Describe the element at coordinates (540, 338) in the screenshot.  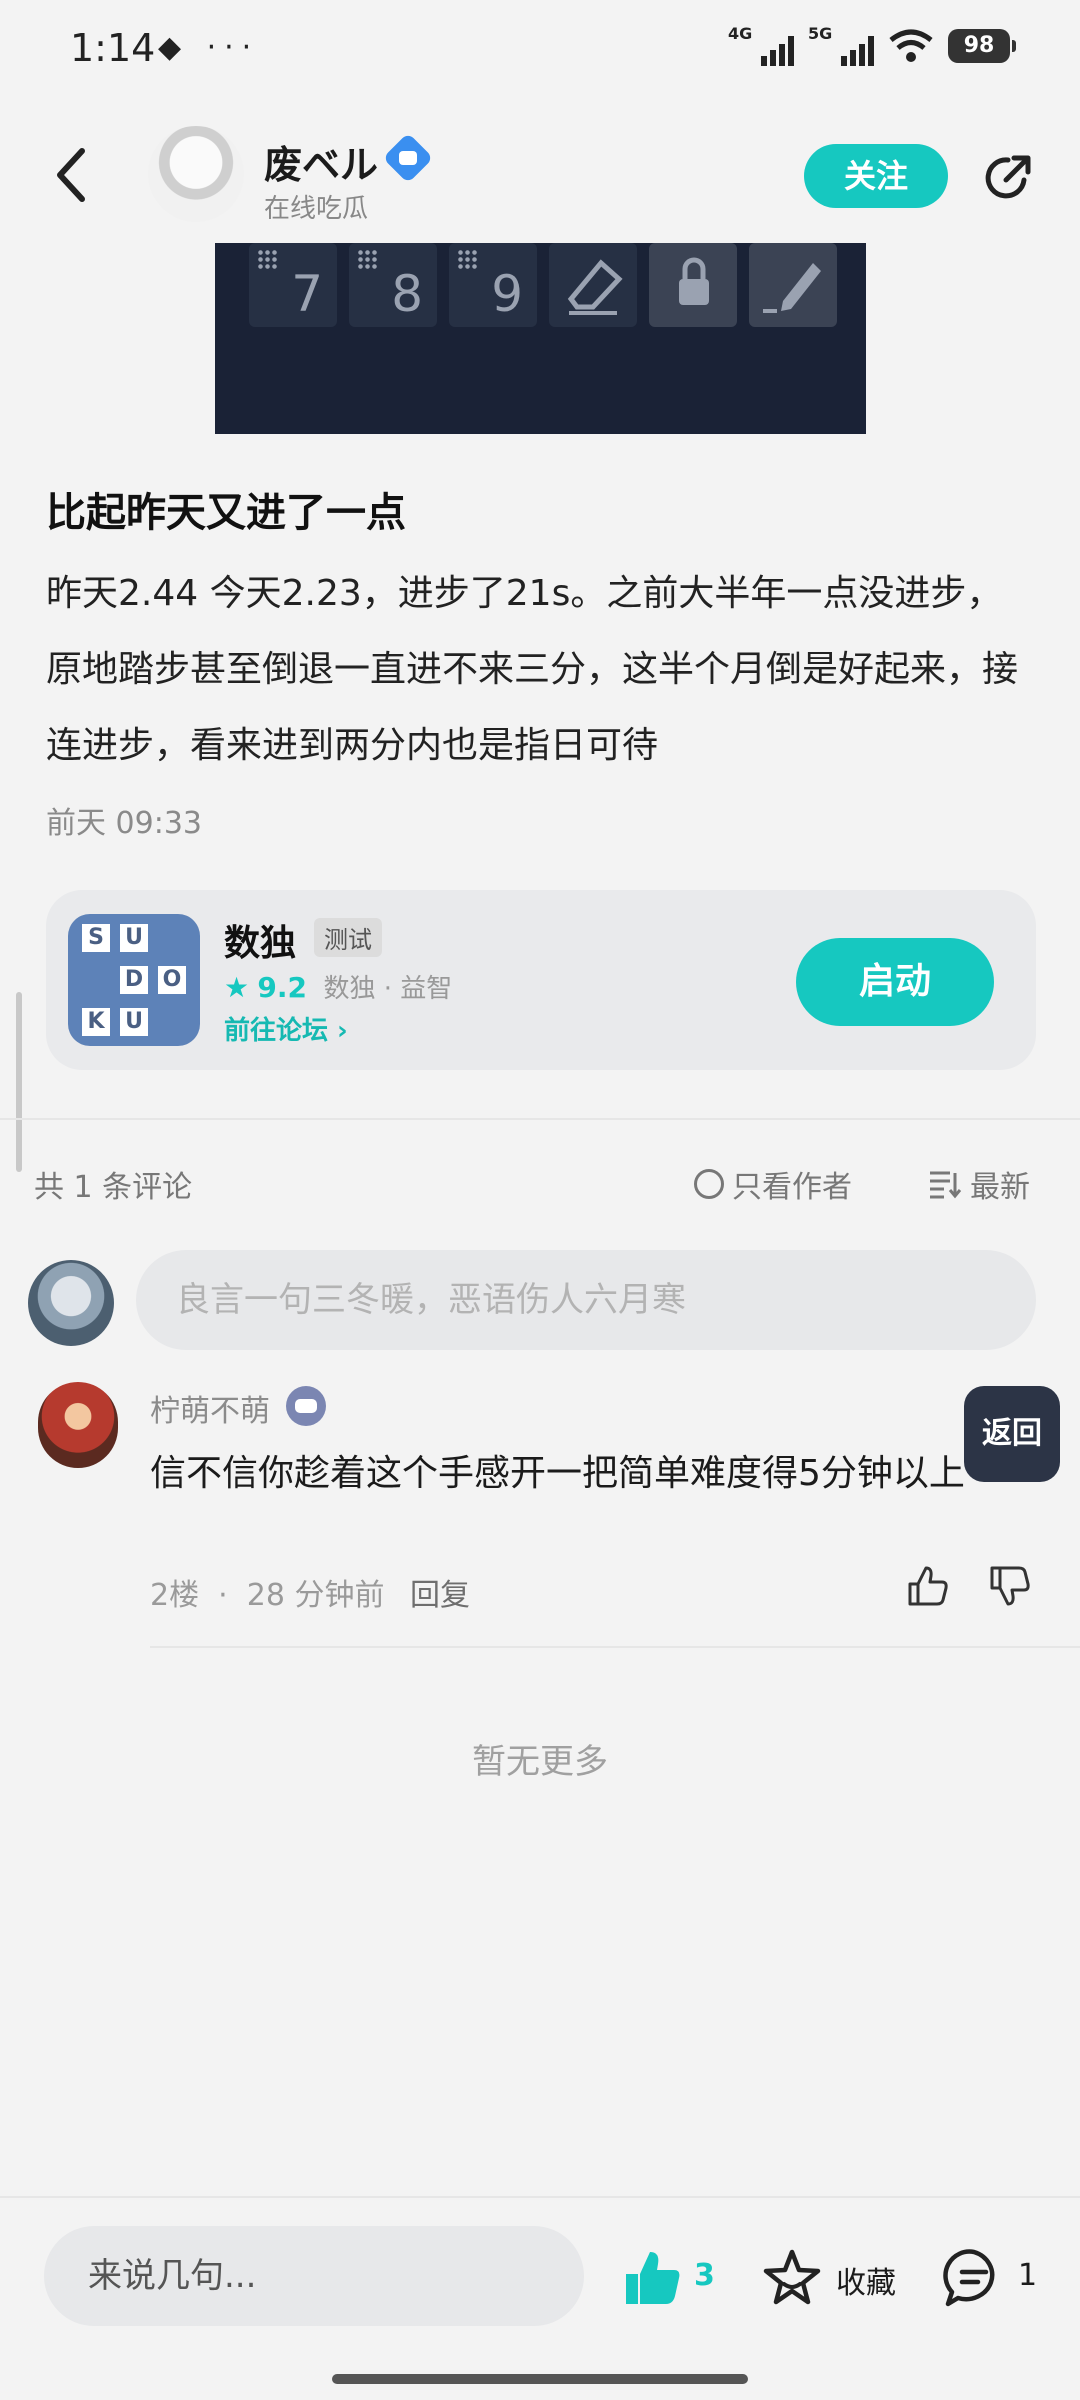
I see `post-image: 7 8 9` at that location.